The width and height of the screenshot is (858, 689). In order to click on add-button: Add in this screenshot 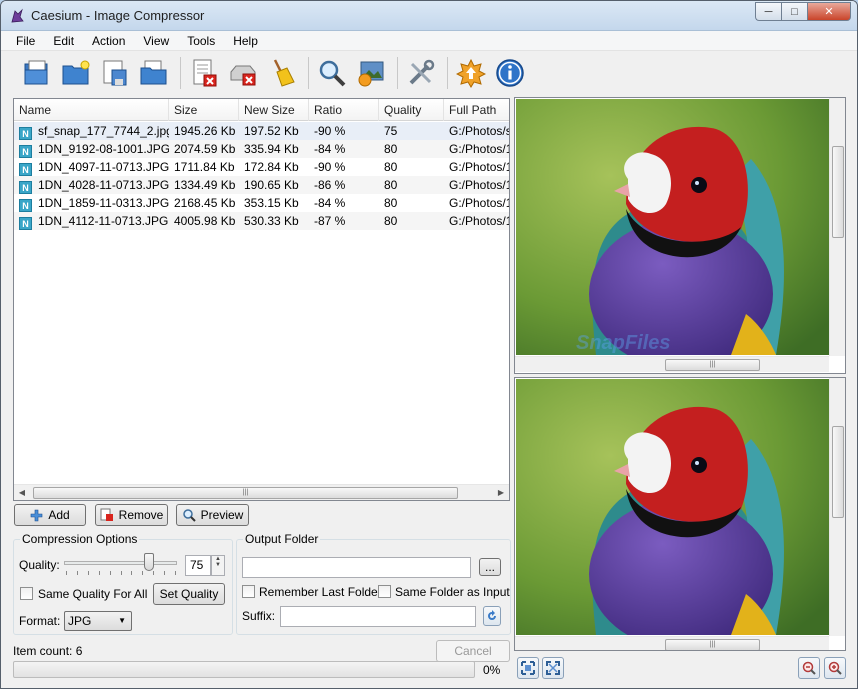, I will do `click(50, 515)`.